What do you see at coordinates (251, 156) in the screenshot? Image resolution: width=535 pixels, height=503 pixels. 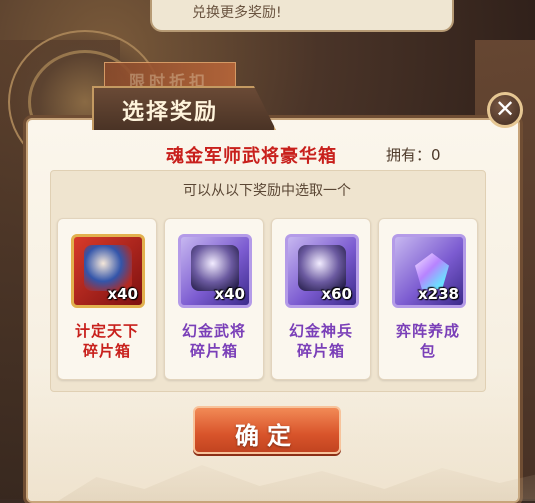 I see `chest-name: 魂金军师武将豪华箱` at bounding box center [251, 156].